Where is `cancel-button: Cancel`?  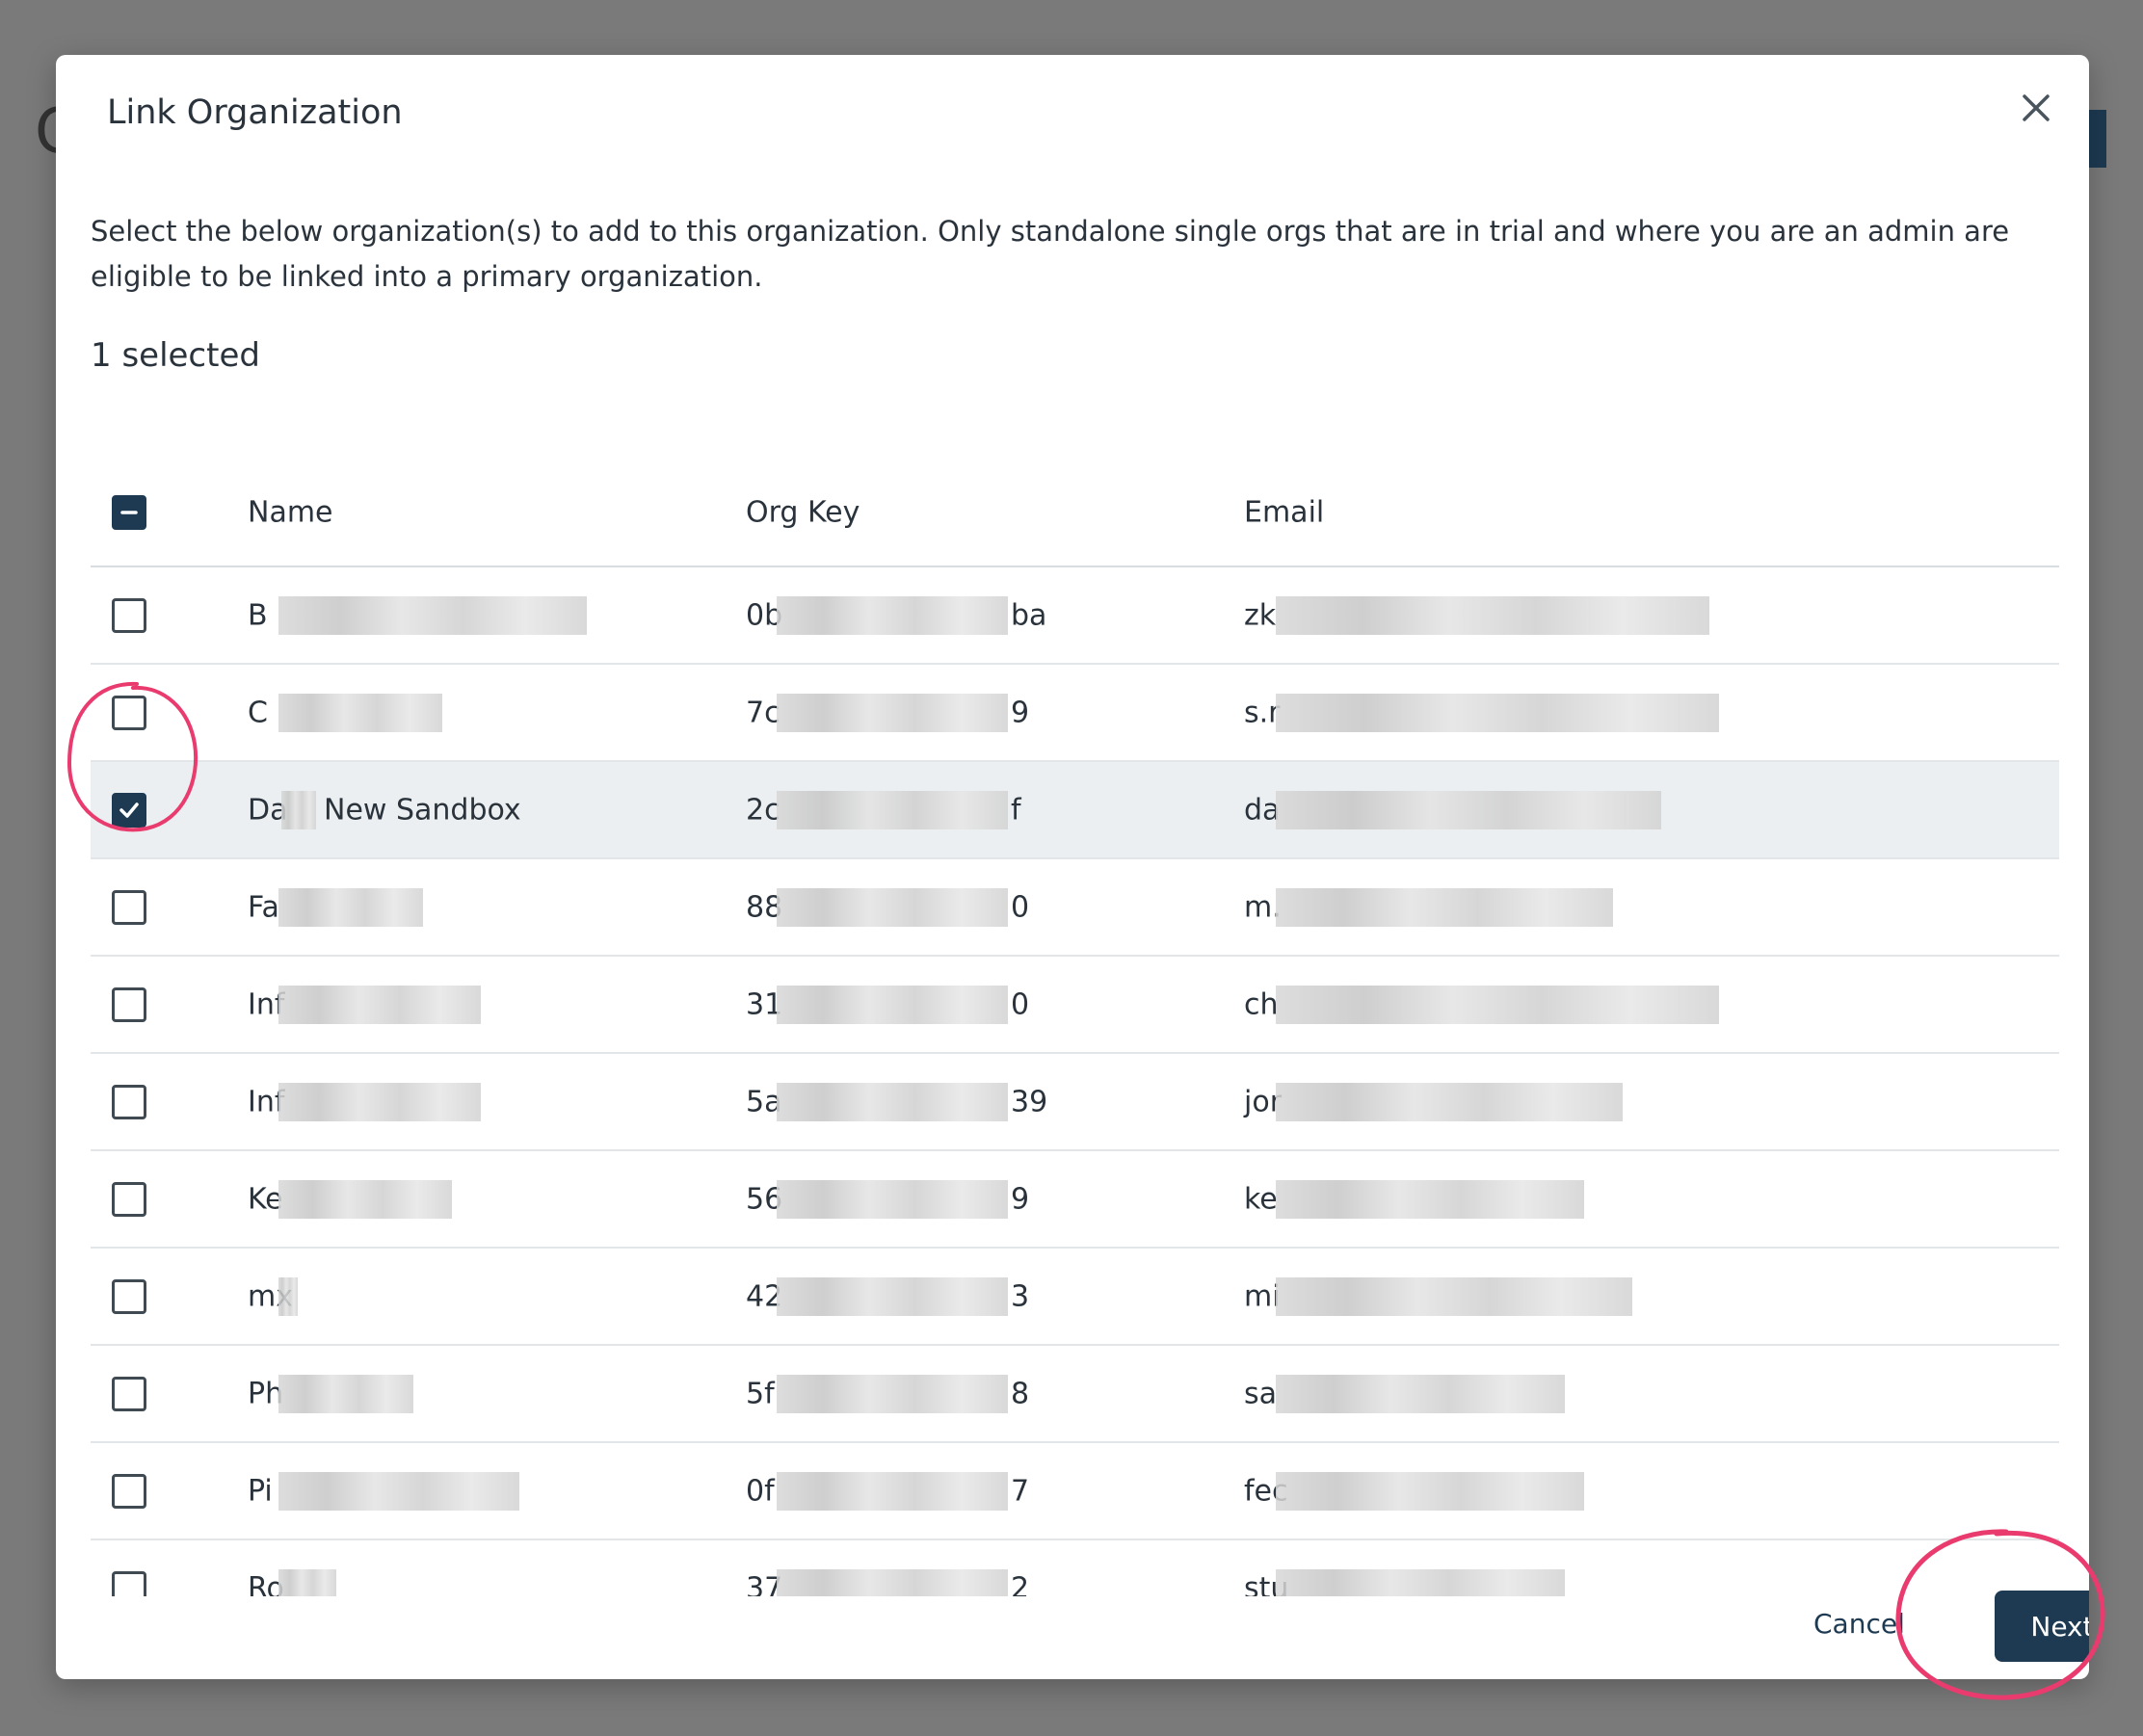 cancel-button: Cancel is located at coordinates (1859, 1624).